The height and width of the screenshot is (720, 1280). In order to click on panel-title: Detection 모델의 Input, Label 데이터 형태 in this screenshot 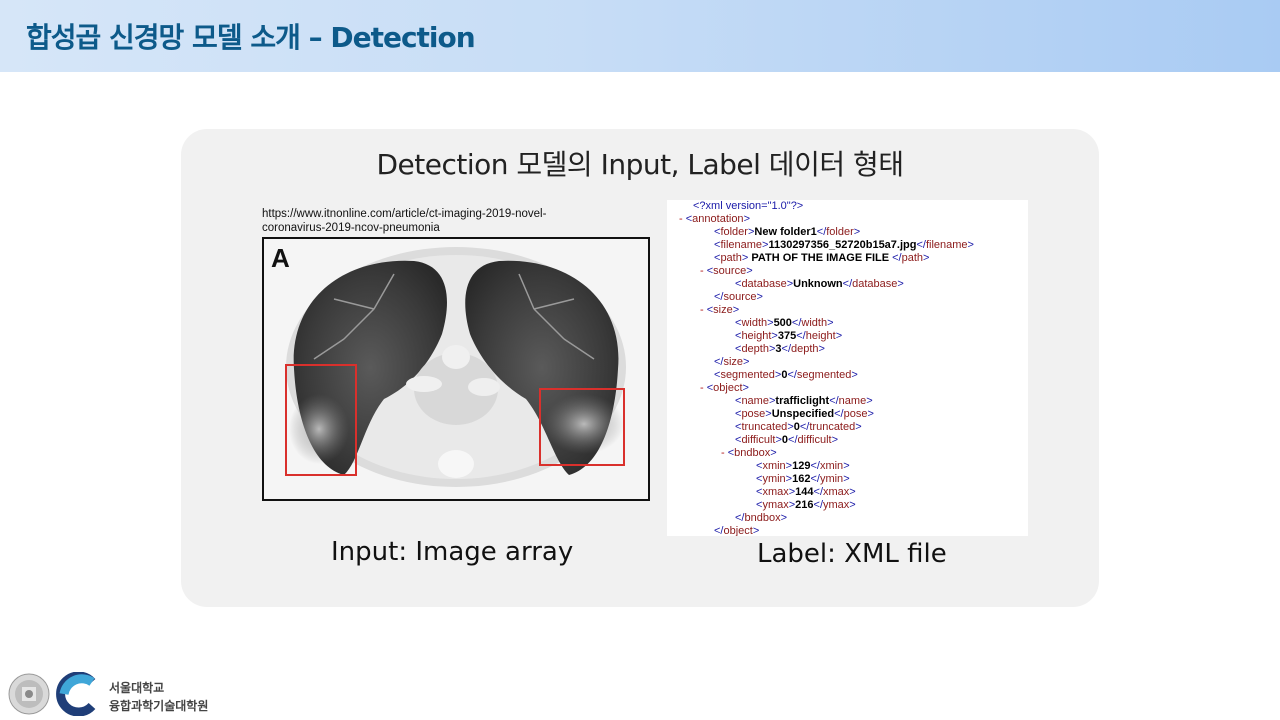, I will do `click(640, 164)`.